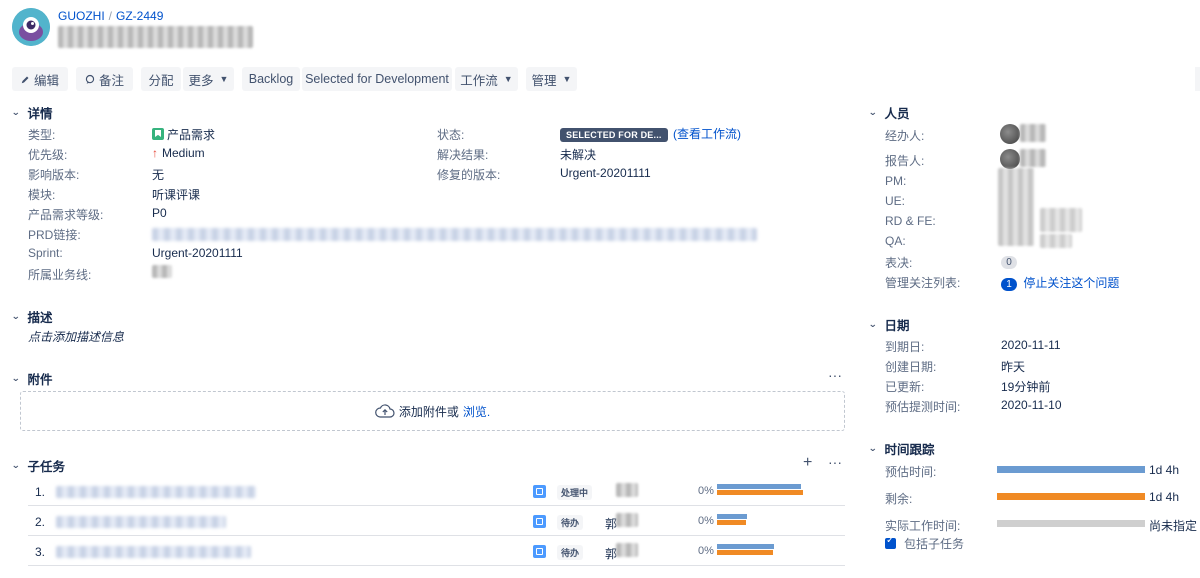 This screenshot has width=1200, height=578. Describe the element at coordinates (40, 522) in the screenshot. I see `subtask-number: 2.` at that location.